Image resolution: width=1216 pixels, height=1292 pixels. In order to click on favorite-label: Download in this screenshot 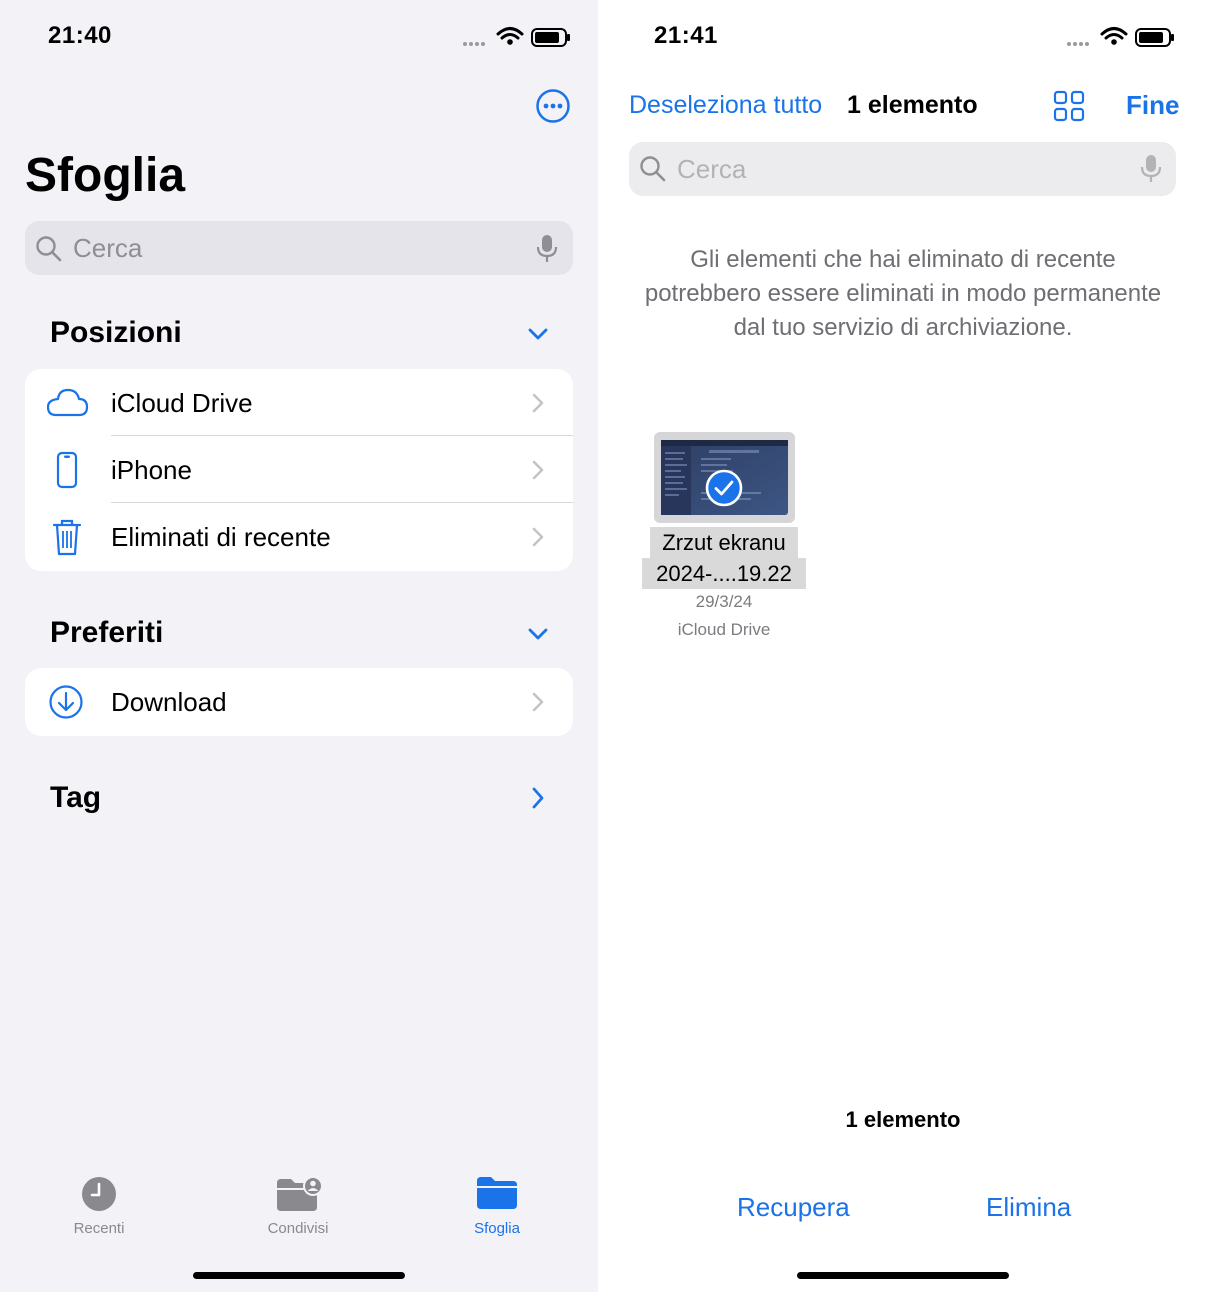, I will do `click(169, 702)`.